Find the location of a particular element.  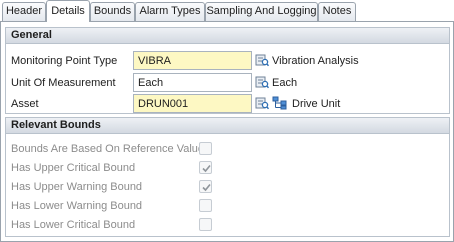

relevant-bounds-group-header: Relevant Bounds is located at coordinates (227, 126).